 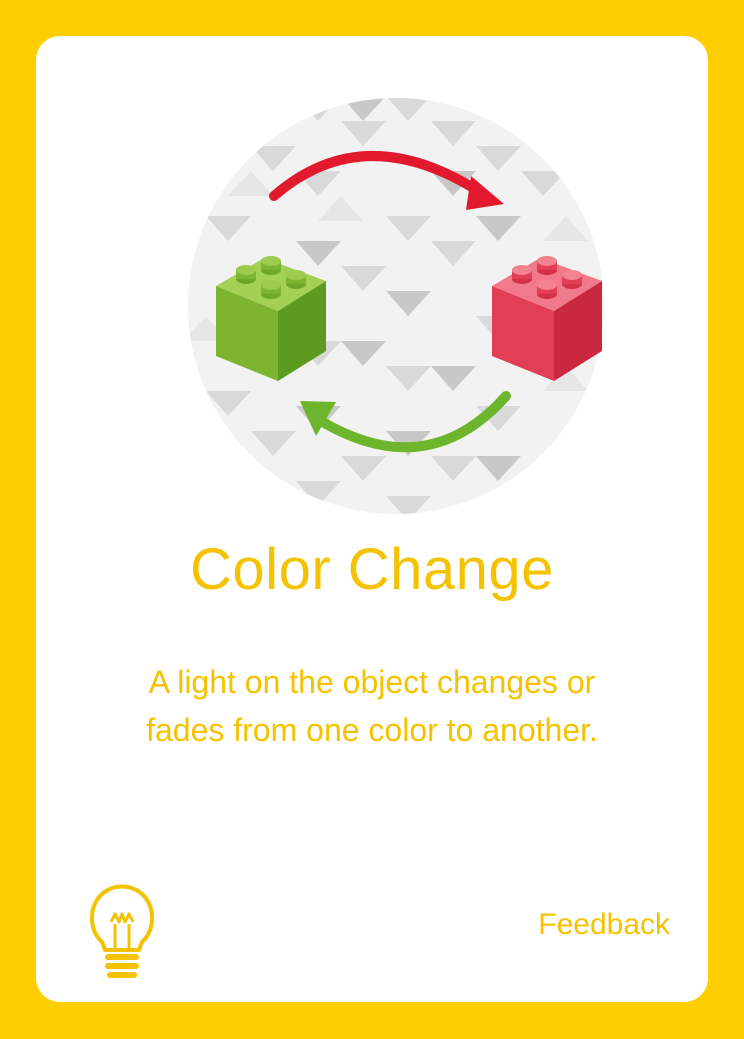 What do you see at coordinates (372, 569) in the screenshot?
I see `card-title: Color Change` at bounding box center [372, 569].